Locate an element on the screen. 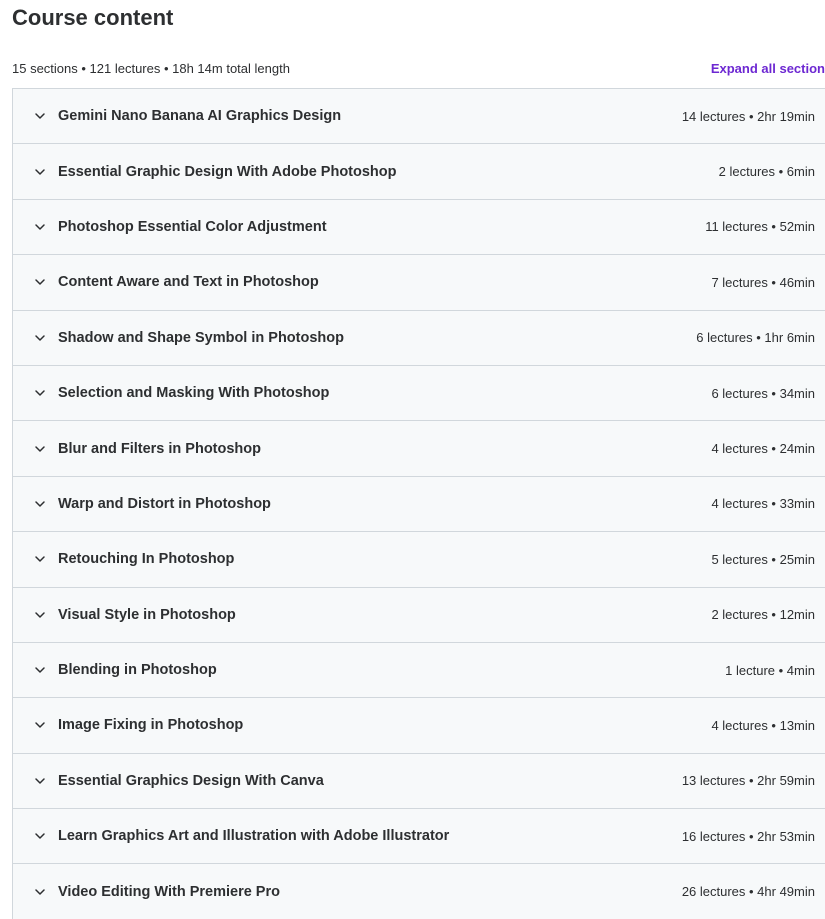 Image resolution: width=825 pixels, height=919 pixels. section-meta: 14 lectures • 2hr 19min is located at coordinates (748, 116).